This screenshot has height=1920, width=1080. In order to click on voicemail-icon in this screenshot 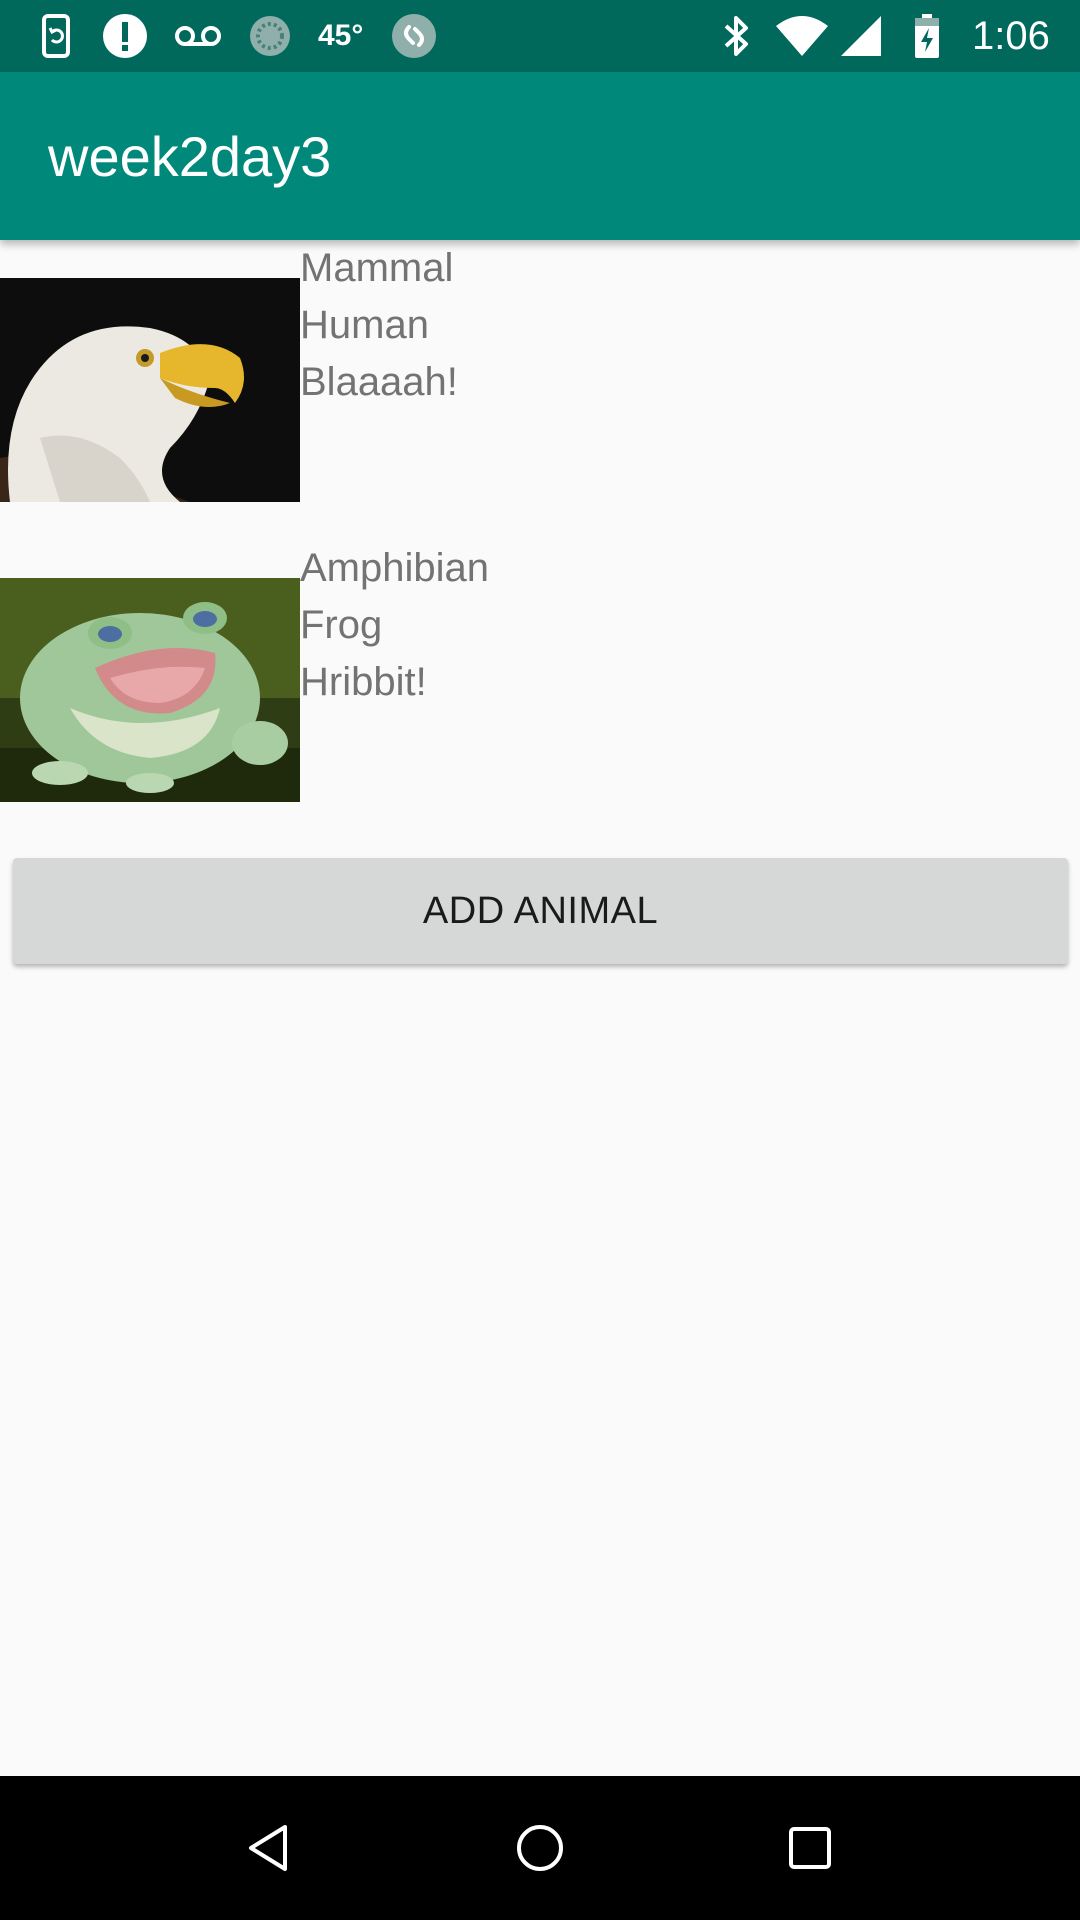, I will do `click(198, 36)`.